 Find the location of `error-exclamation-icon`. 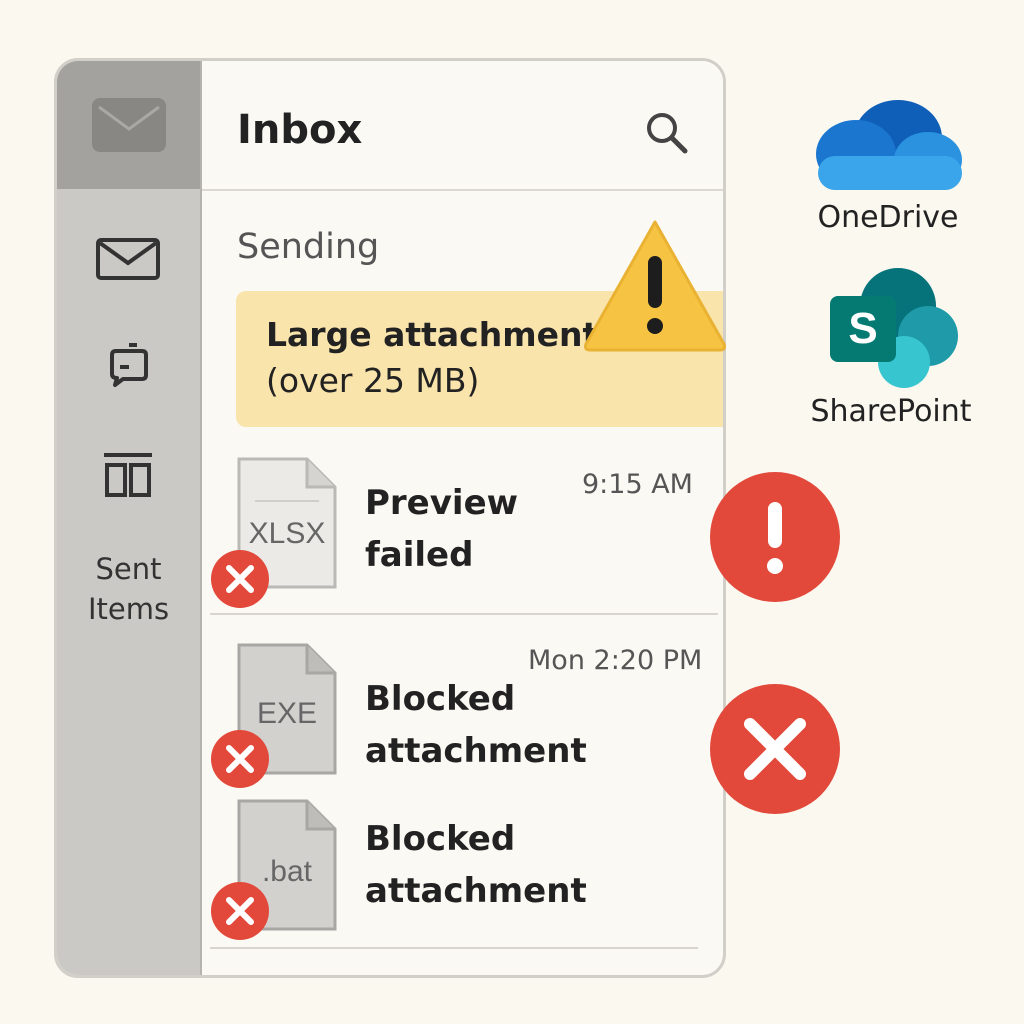

error-exclamation-icon is located at coordinates (775, 537).